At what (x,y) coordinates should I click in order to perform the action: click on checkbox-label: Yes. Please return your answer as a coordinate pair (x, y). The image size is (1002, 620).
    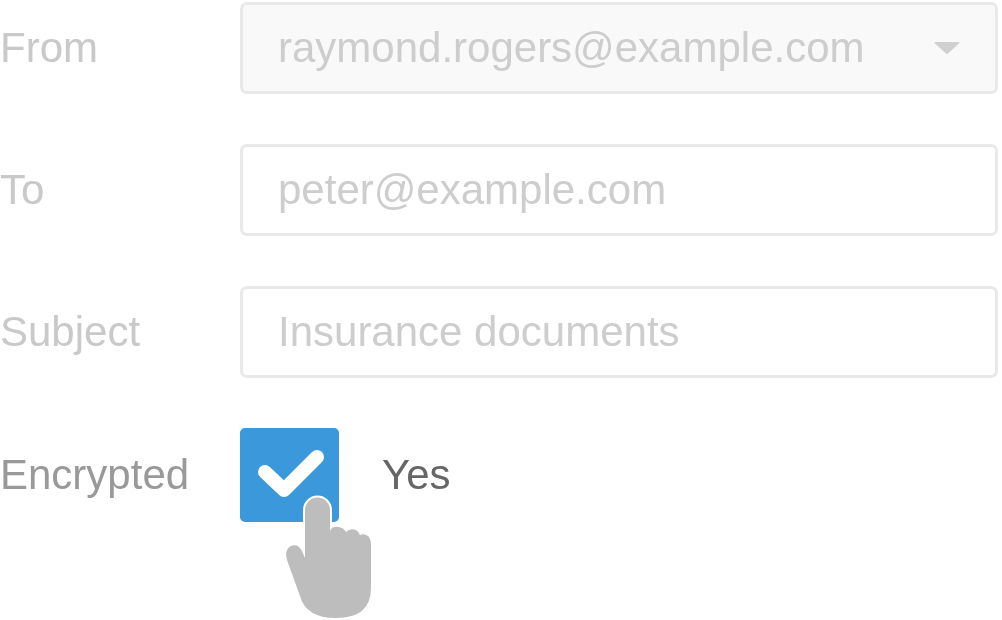
    Looking at the image, I should click on (416, 475).